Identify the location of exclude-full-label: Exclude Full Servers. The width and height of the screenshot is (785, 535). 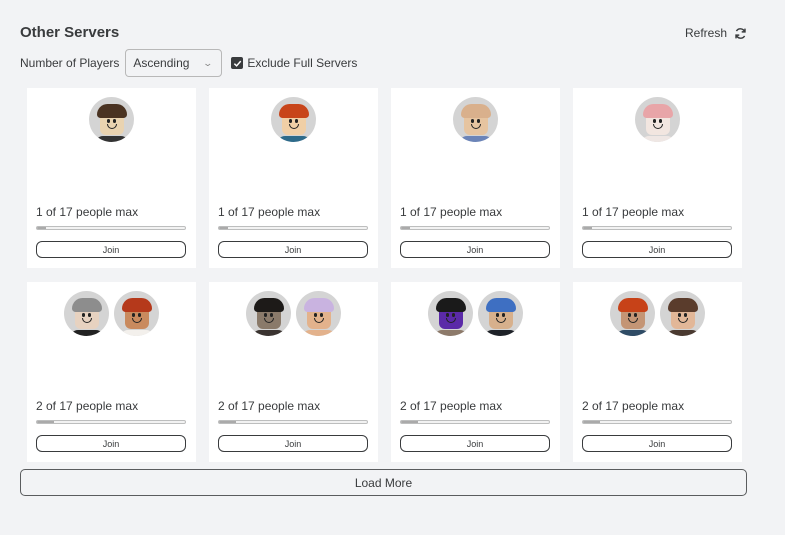
(302, 63).